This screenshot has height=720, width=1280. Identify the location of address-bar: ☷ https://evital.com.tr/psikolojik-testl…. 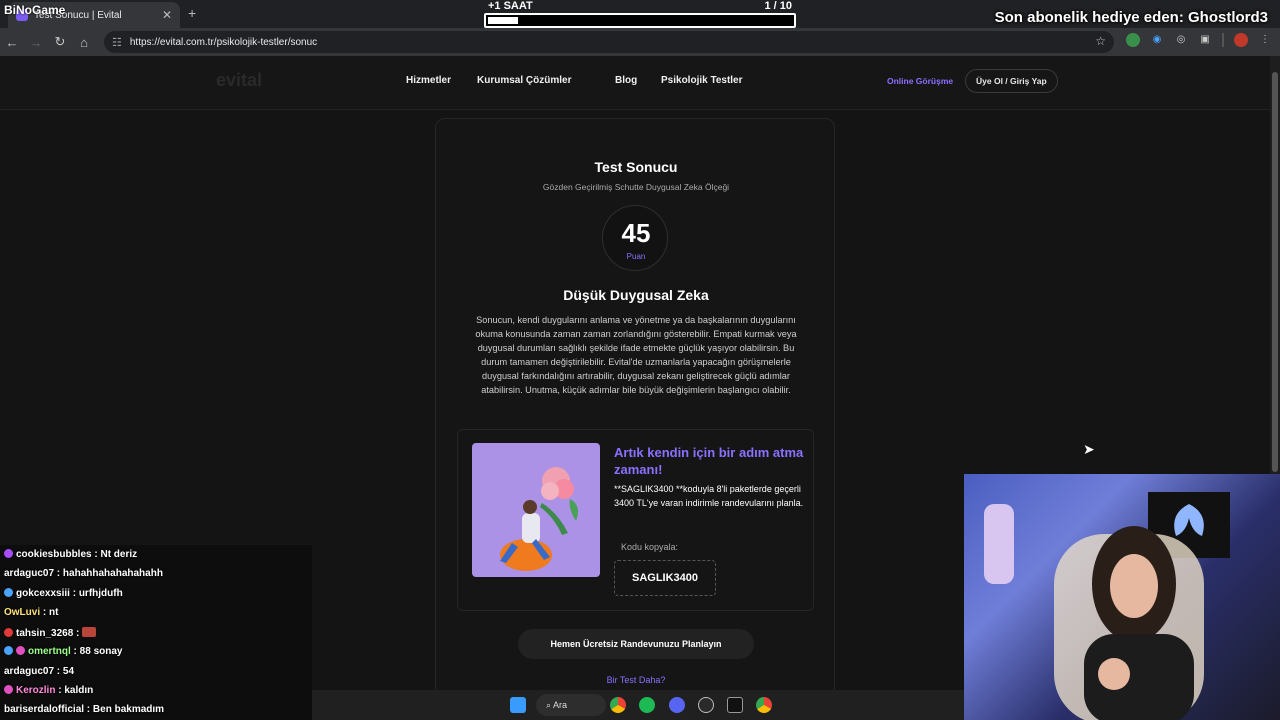
(609, 42).